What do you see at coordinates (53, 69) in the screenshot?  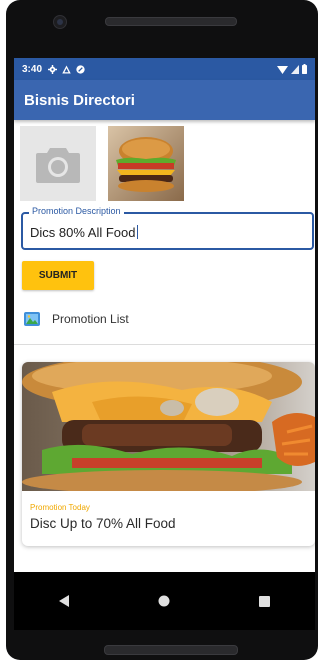 I see `gear-icon` at bounding box center [53, 69].